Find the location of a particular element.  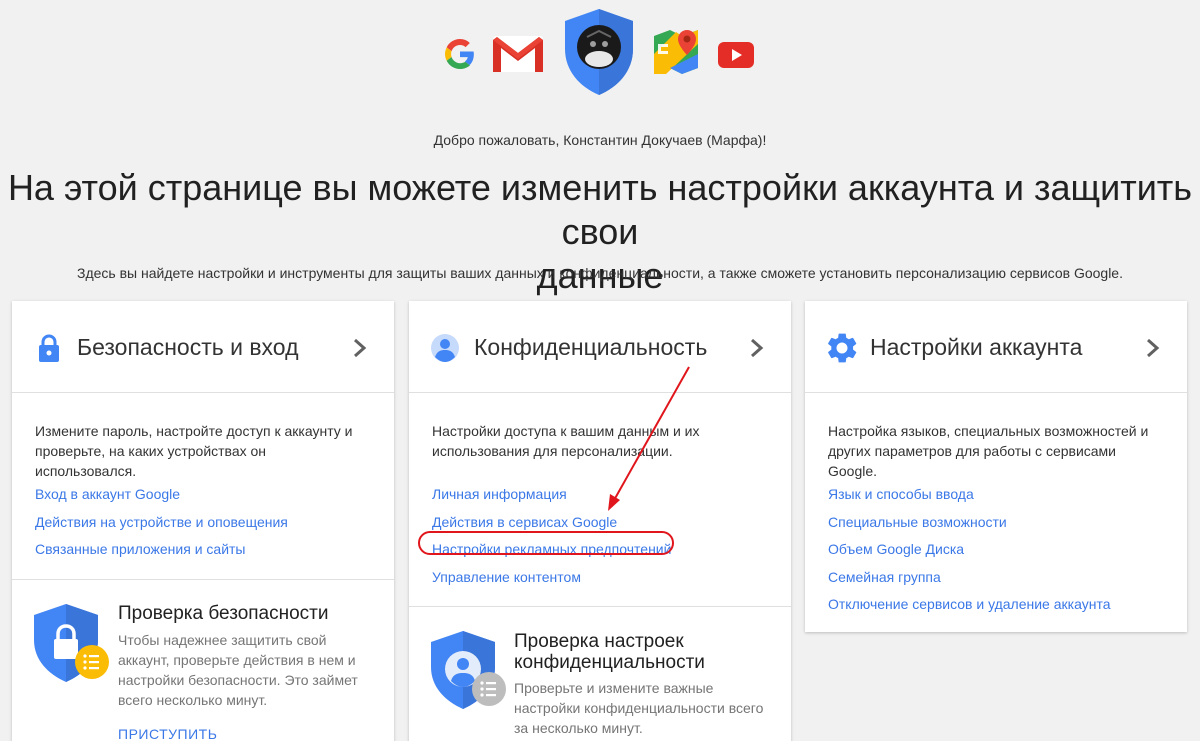

privacy-checkup-title-line1: Проверка настроек is located at coordinates (599, 641).